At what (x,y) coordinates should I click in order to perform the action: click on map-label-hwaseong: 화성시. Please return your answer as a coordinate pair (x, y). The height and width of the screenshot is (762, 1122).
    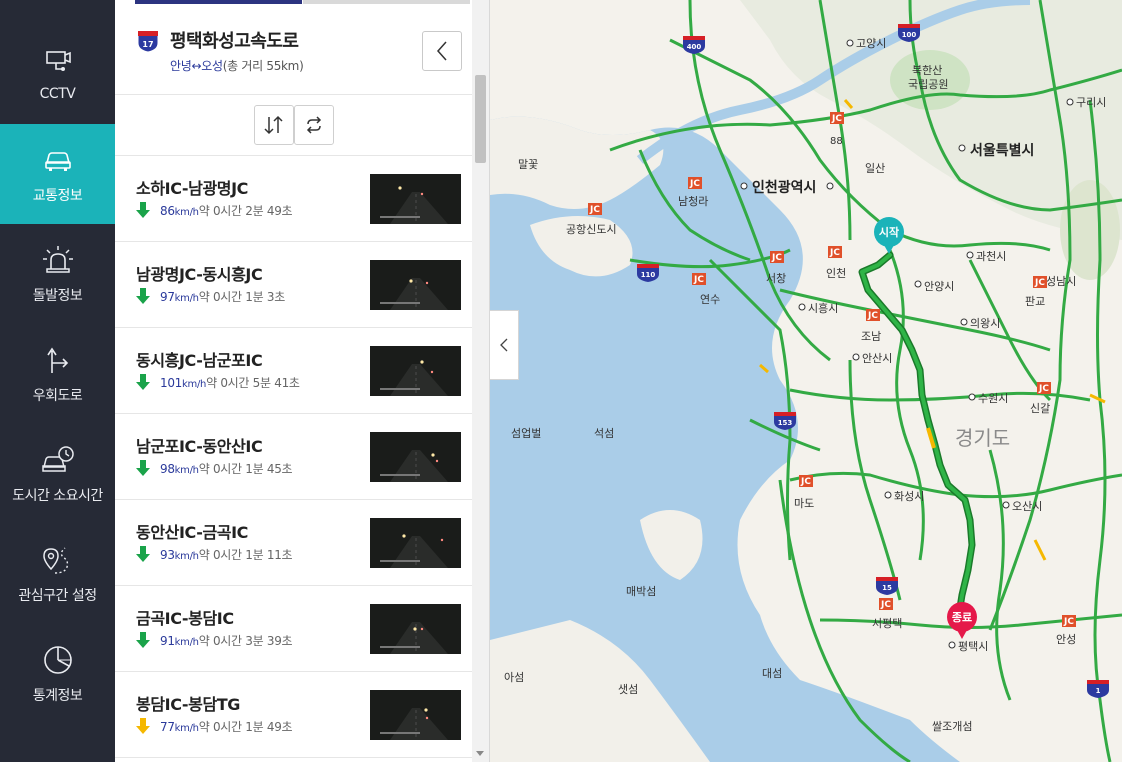
    Looking at the image, I should click on (909, 496).